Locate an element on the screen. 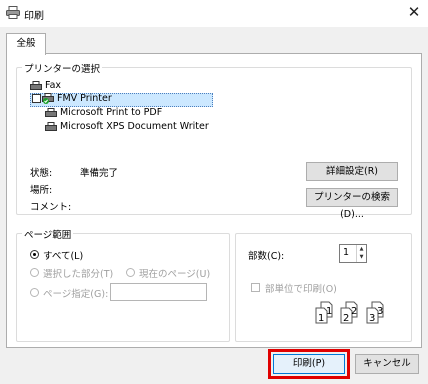  printer-item-fax: Fax is located at coordinates (45, 86).